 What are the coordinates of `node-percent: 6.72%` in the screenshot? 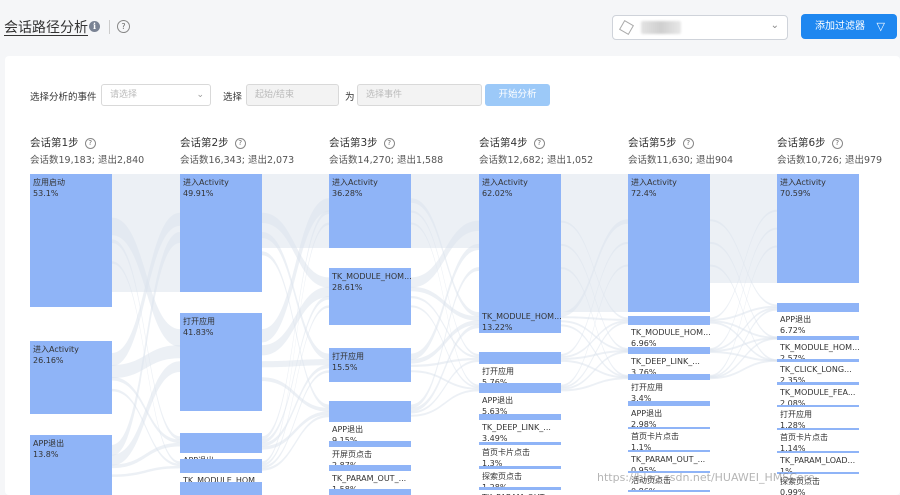 It's located at (793, 330).